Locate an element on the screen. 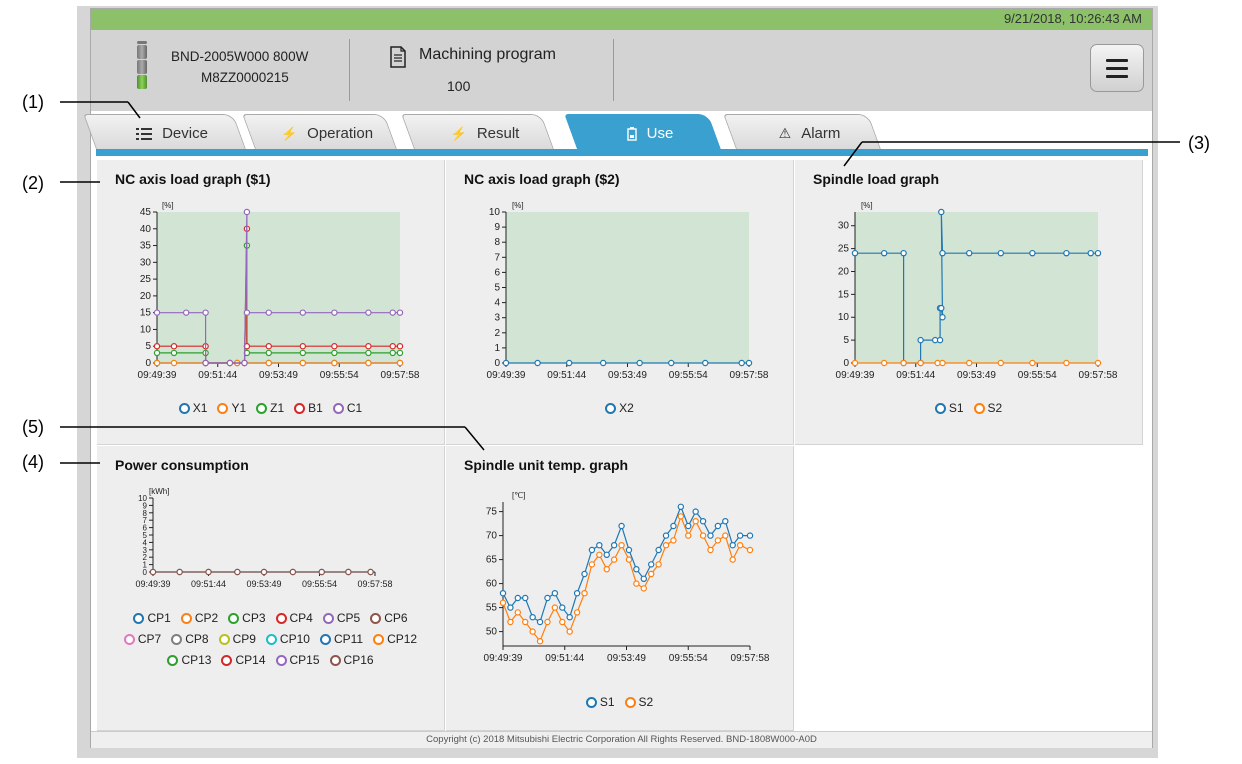  y-tick-label: 9 is located at coordinates (497, 227).